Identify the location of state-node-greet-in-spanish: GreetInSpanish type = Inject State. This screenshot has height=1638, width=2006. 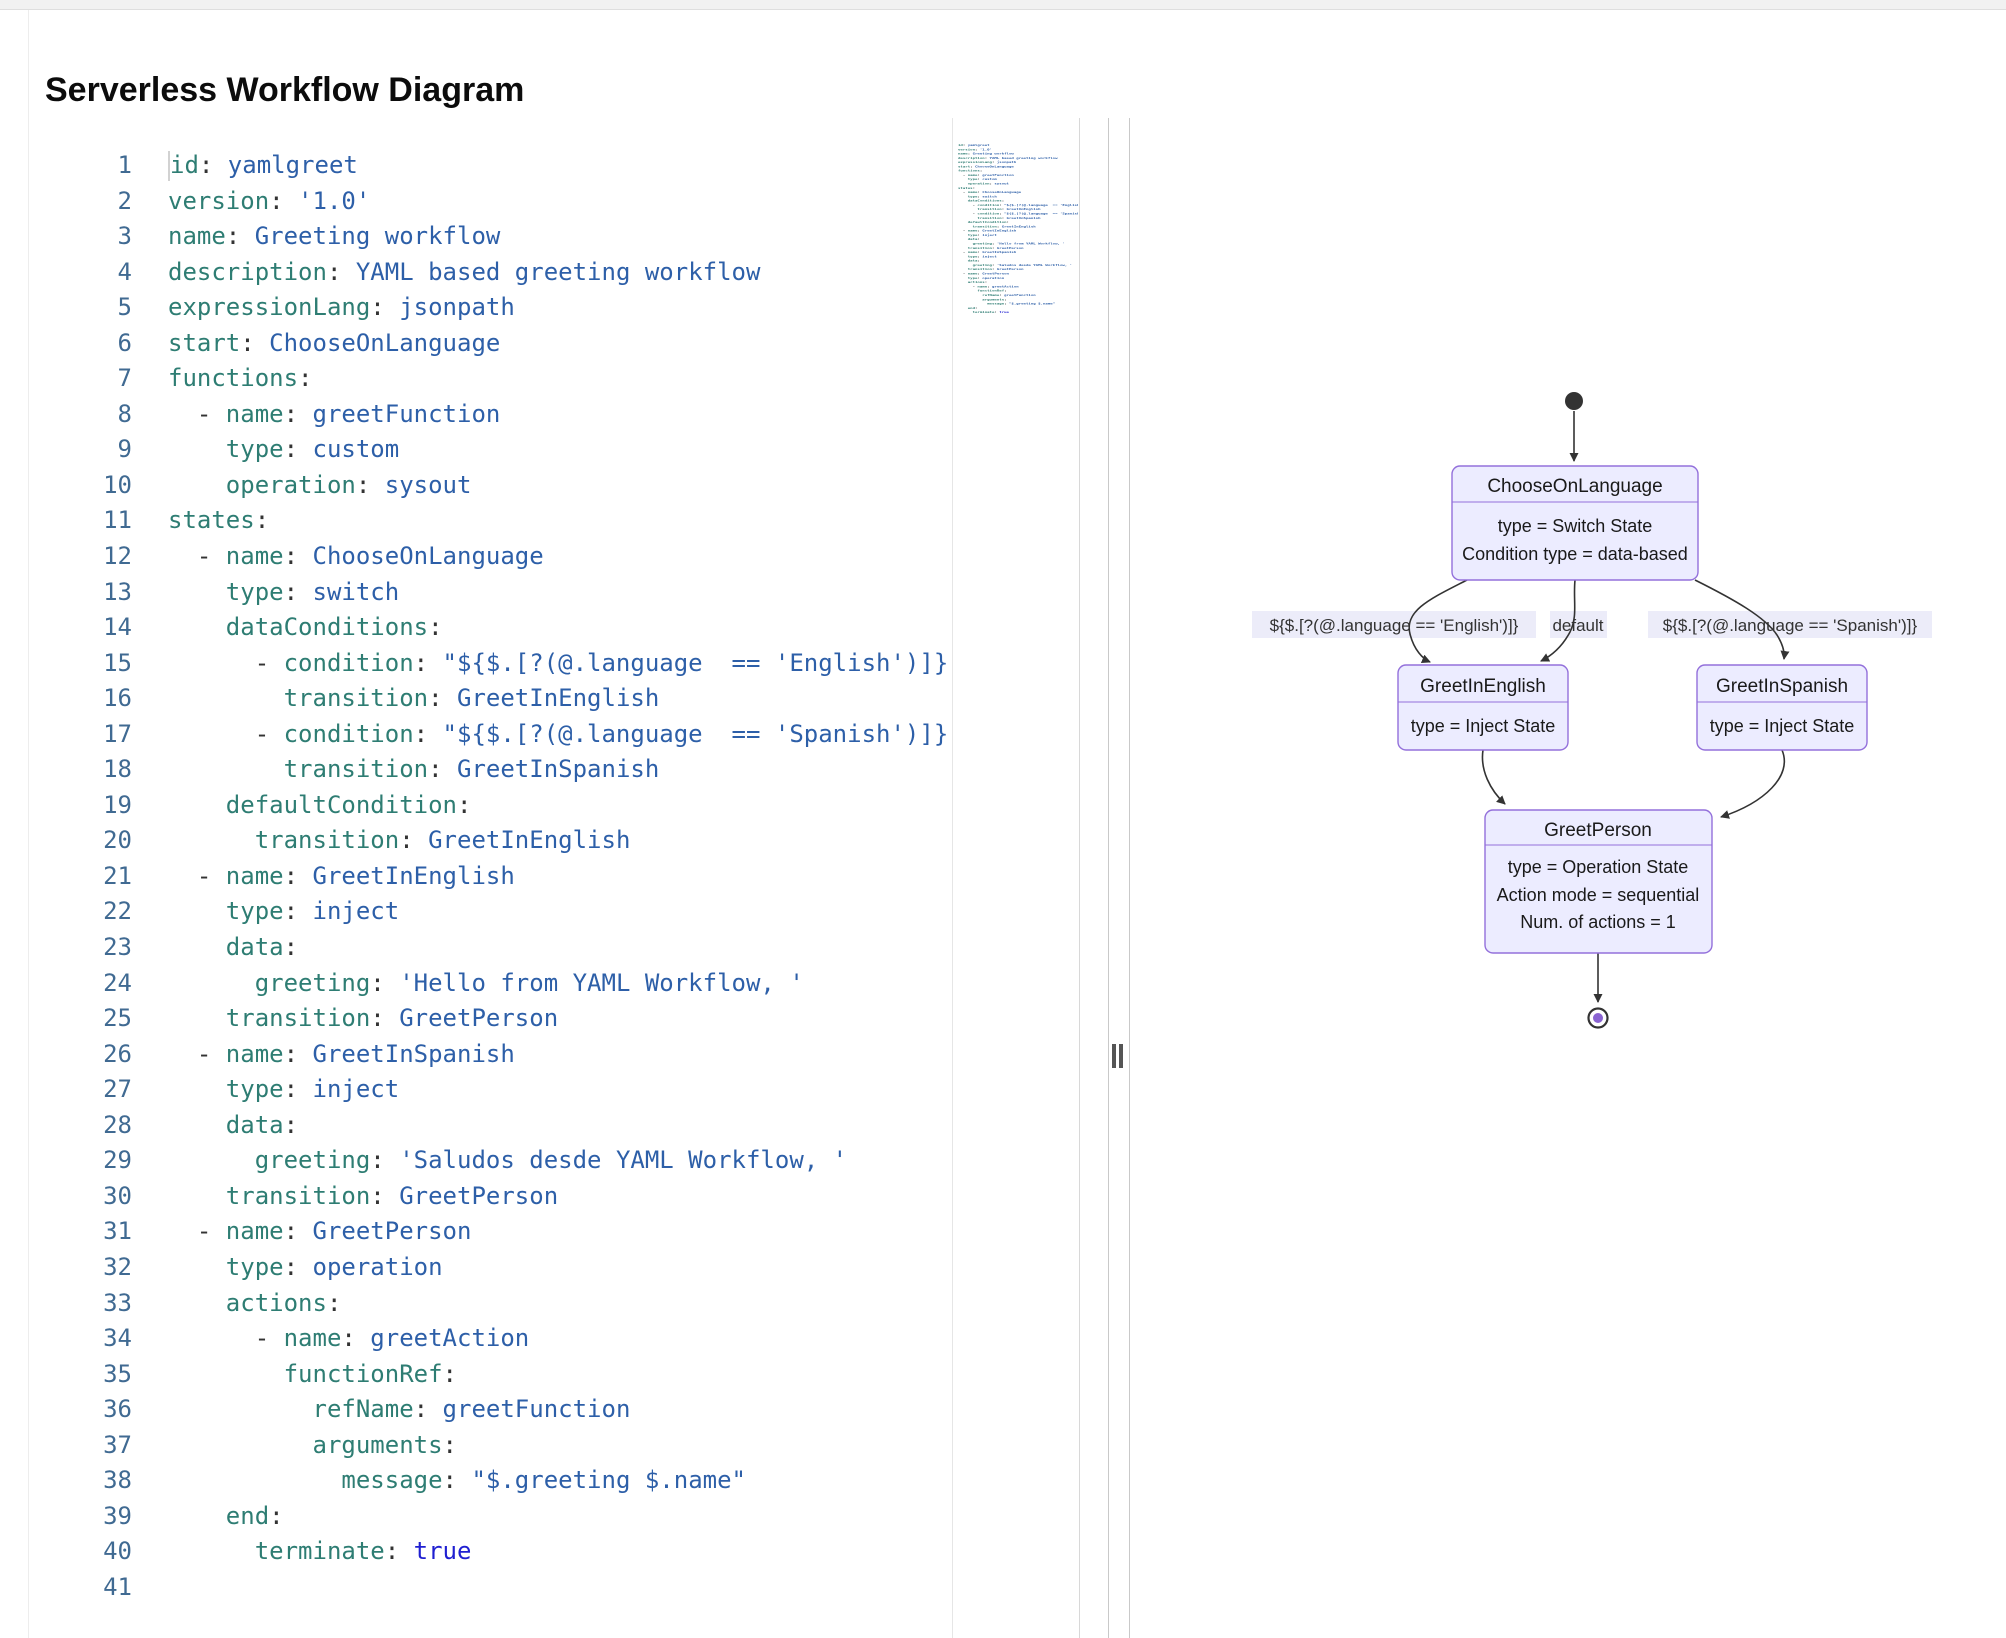
(1782, 707).